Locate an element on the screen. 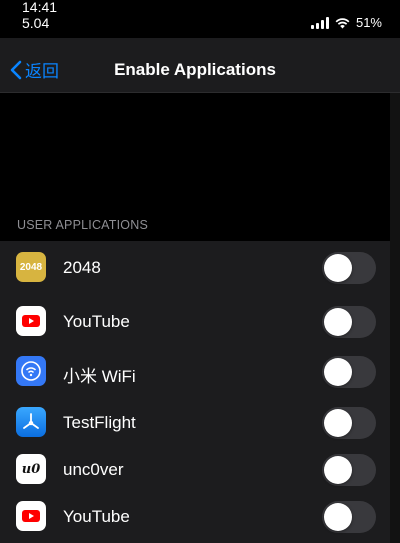 The image size is (400, 543). navigation-bar: 返回 Enable Applications is located at coordinates (200, 65).